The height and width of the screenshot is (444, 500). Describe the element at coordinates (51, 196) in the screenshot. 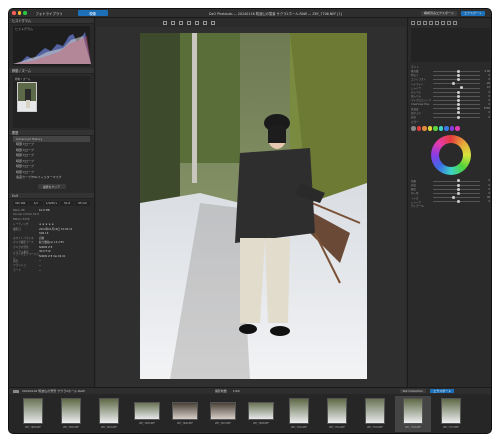

I see `exif-section-header: Exif` at that location.